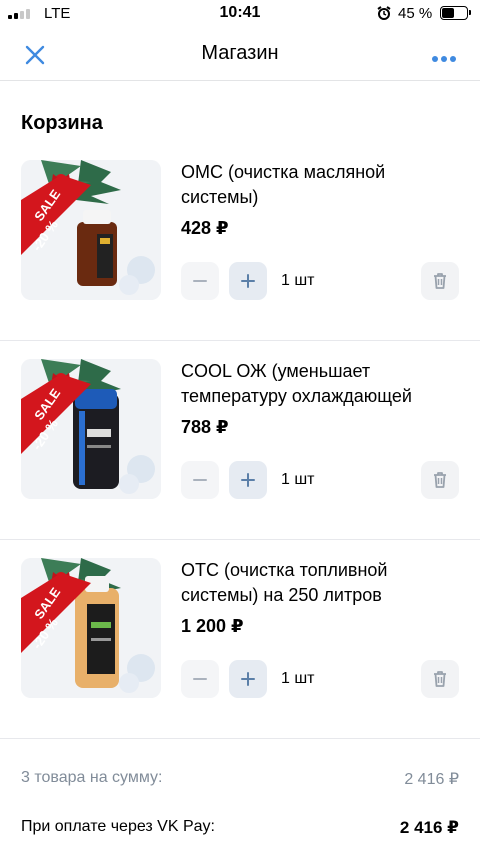 The height and width of the screenshot is (854, 480). Describe the element at coordinates (455, 13) in the screenshot. I see `battery-icon` at that location.